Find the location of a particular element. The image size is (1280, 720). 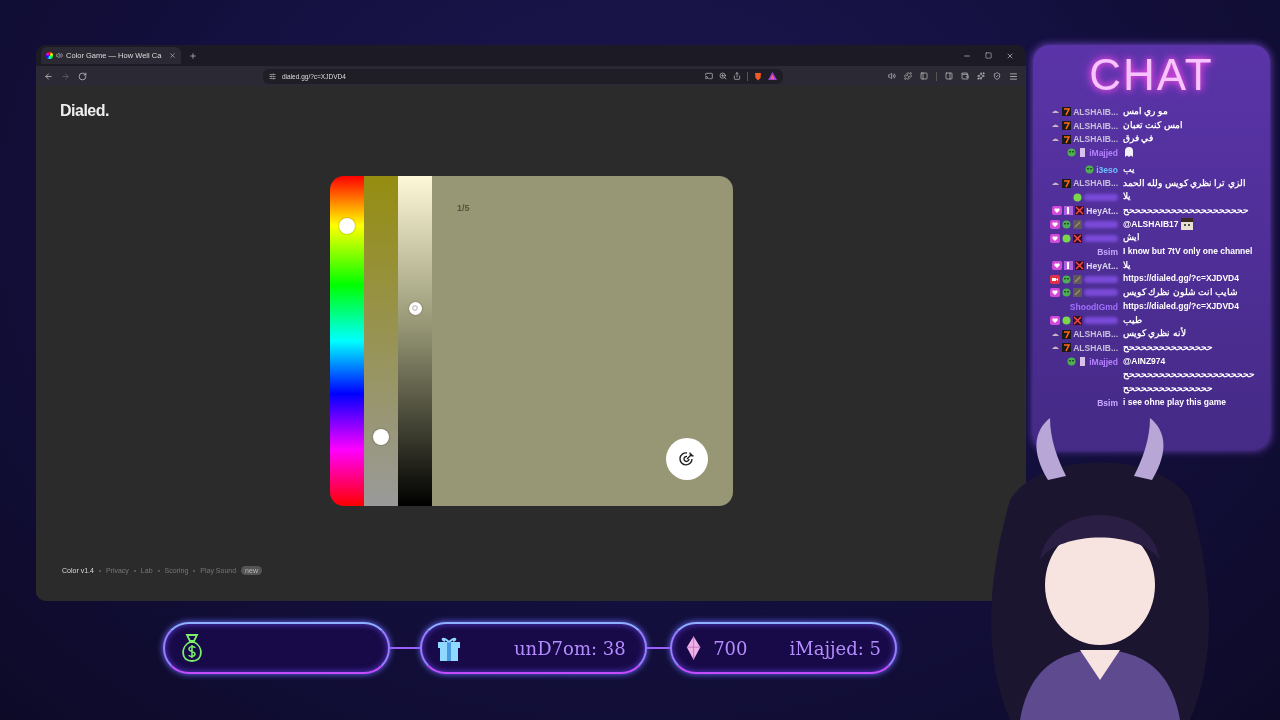

panel-icon is located at coordinates (924, 76).